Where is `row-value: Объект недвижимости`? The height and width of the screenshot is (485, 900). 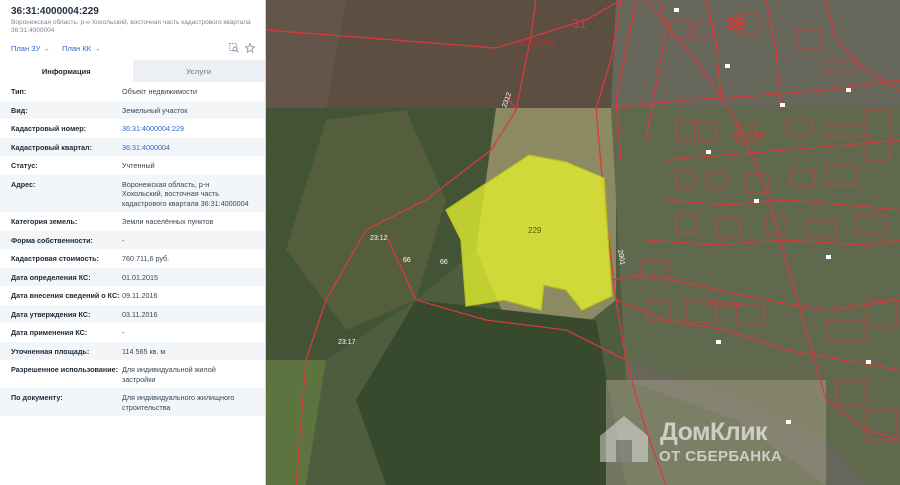
row-value: Объект недвижимости is located at coordinates (159, 91).